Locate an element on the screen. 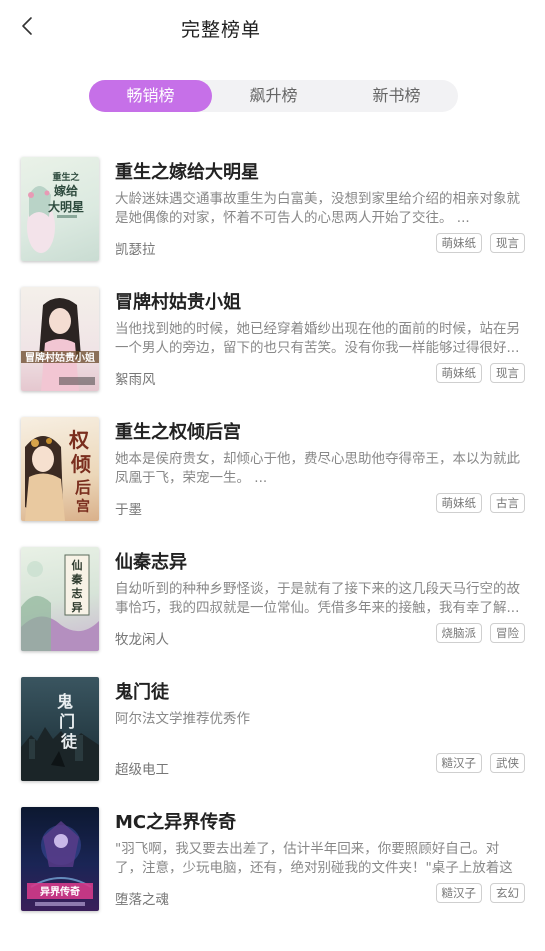 The width and height of the screenshot is (545, 951). cover-illustration: 重生之 嫁给 大明星 is located at coordinates (55, 212).